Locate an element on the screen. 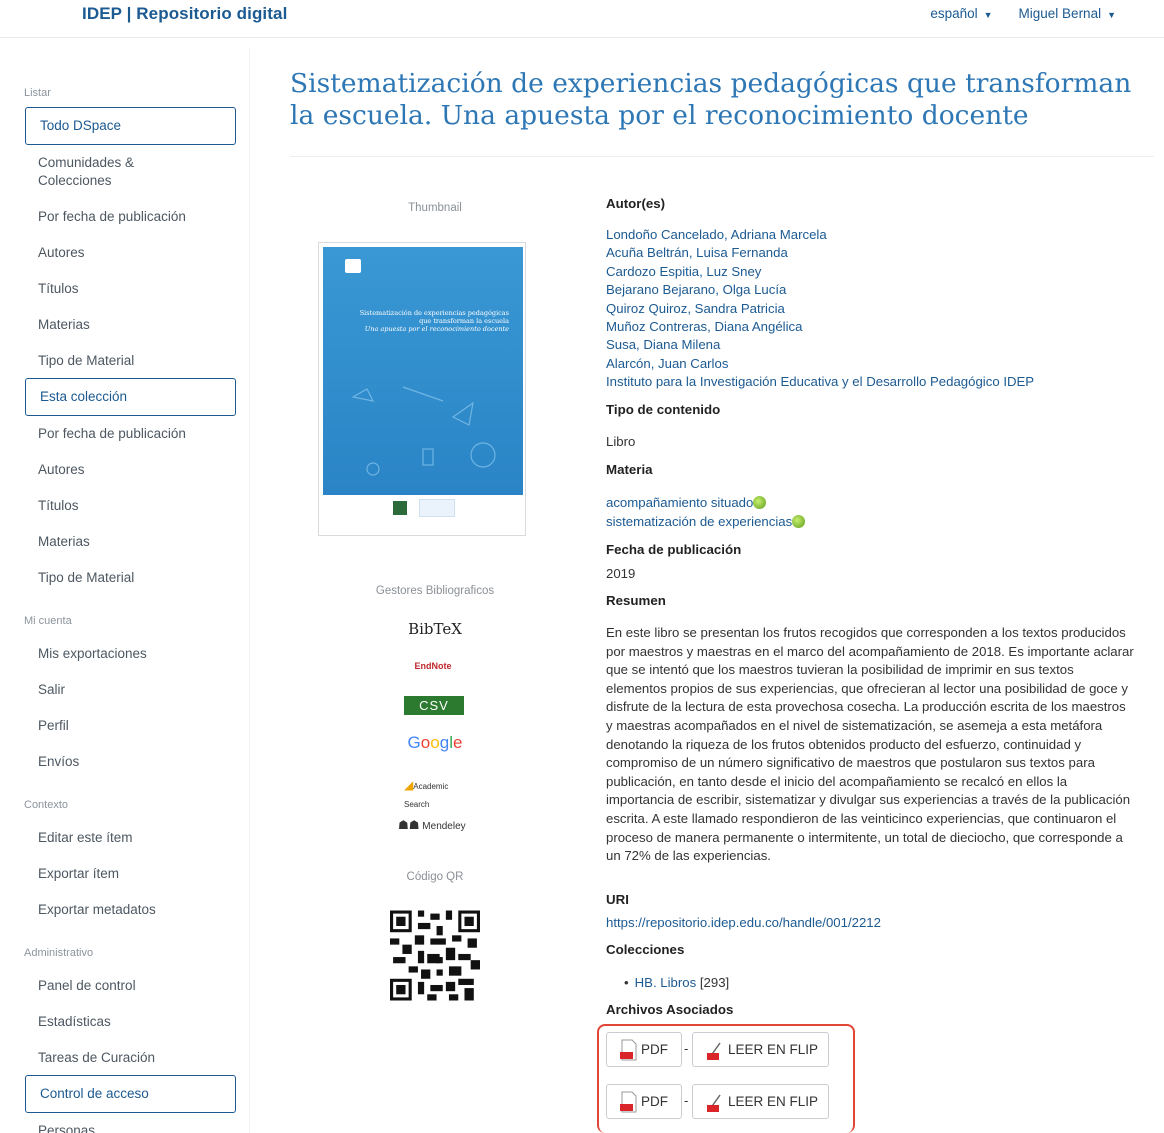  fecha-heading: Fecha de publicación is located at coordinates (674, 549).